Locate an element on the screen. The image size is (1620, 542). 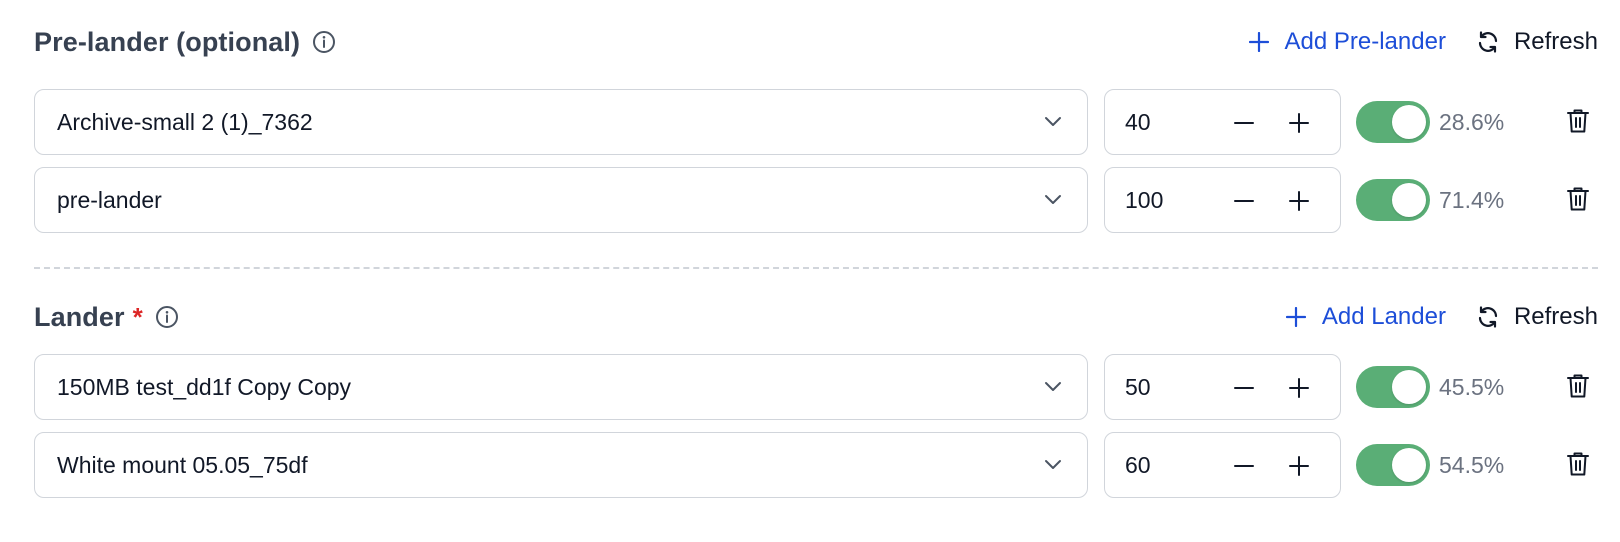
lander-title-group: Lander * is located at coordinates (106, 317).